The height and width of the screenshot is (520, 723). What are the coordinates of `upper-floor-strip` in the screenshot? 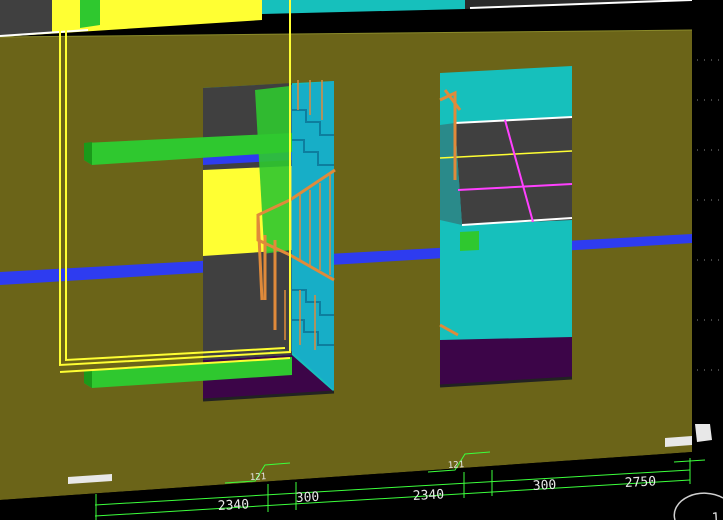 It's located at (346, 19).